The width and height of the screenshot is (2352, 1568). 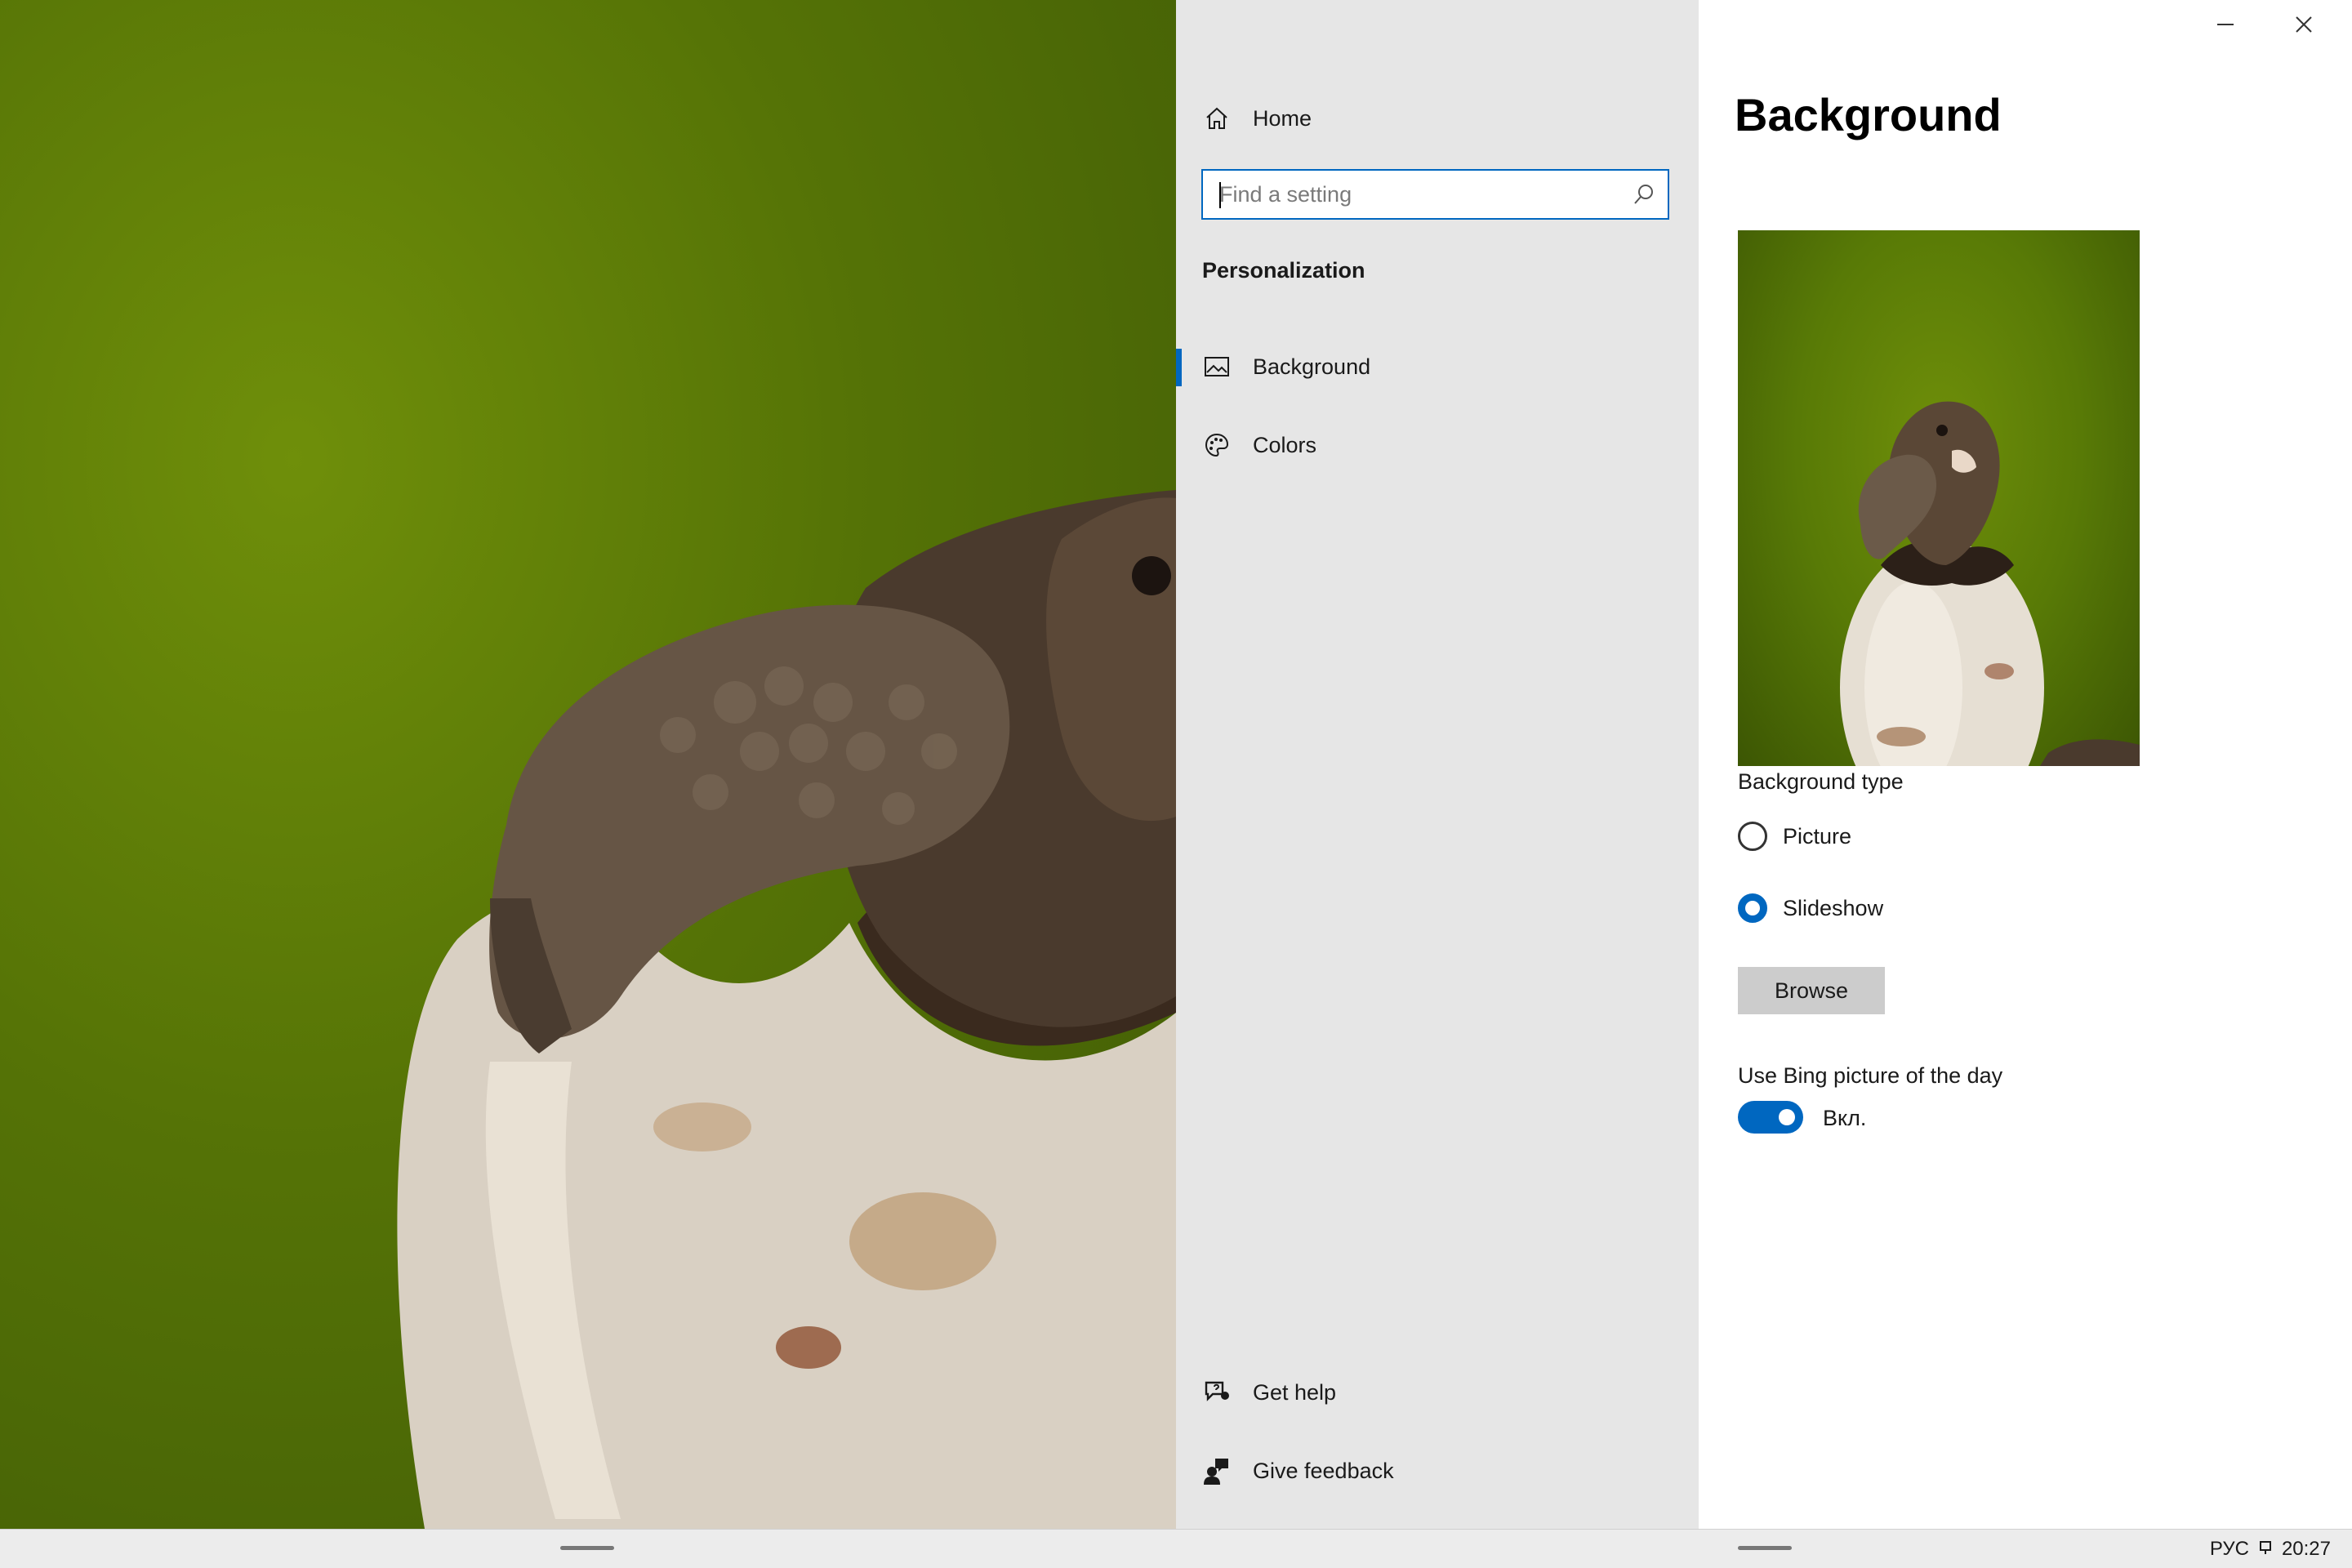 What do you see at coordinates (1870, 1075) in the screenshot?
I see `bing-picture-label: Use Bing picture of the day` at bounding box center [1870, 1075].